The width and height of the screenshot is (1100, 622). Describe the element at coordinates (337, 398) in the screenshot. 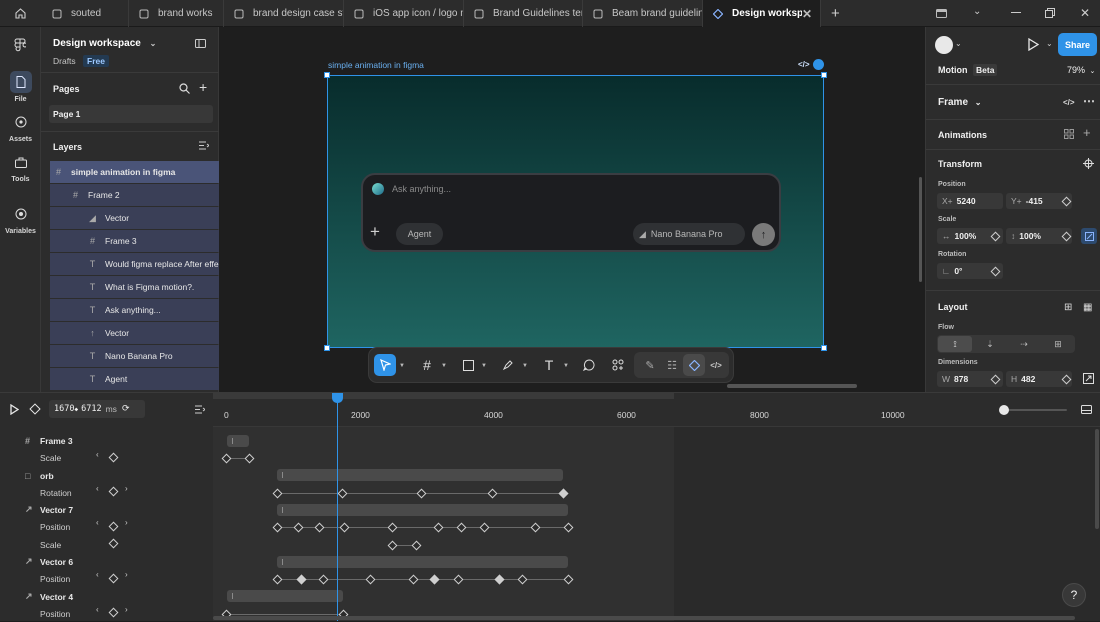

I see `playhead-handle` at that location.